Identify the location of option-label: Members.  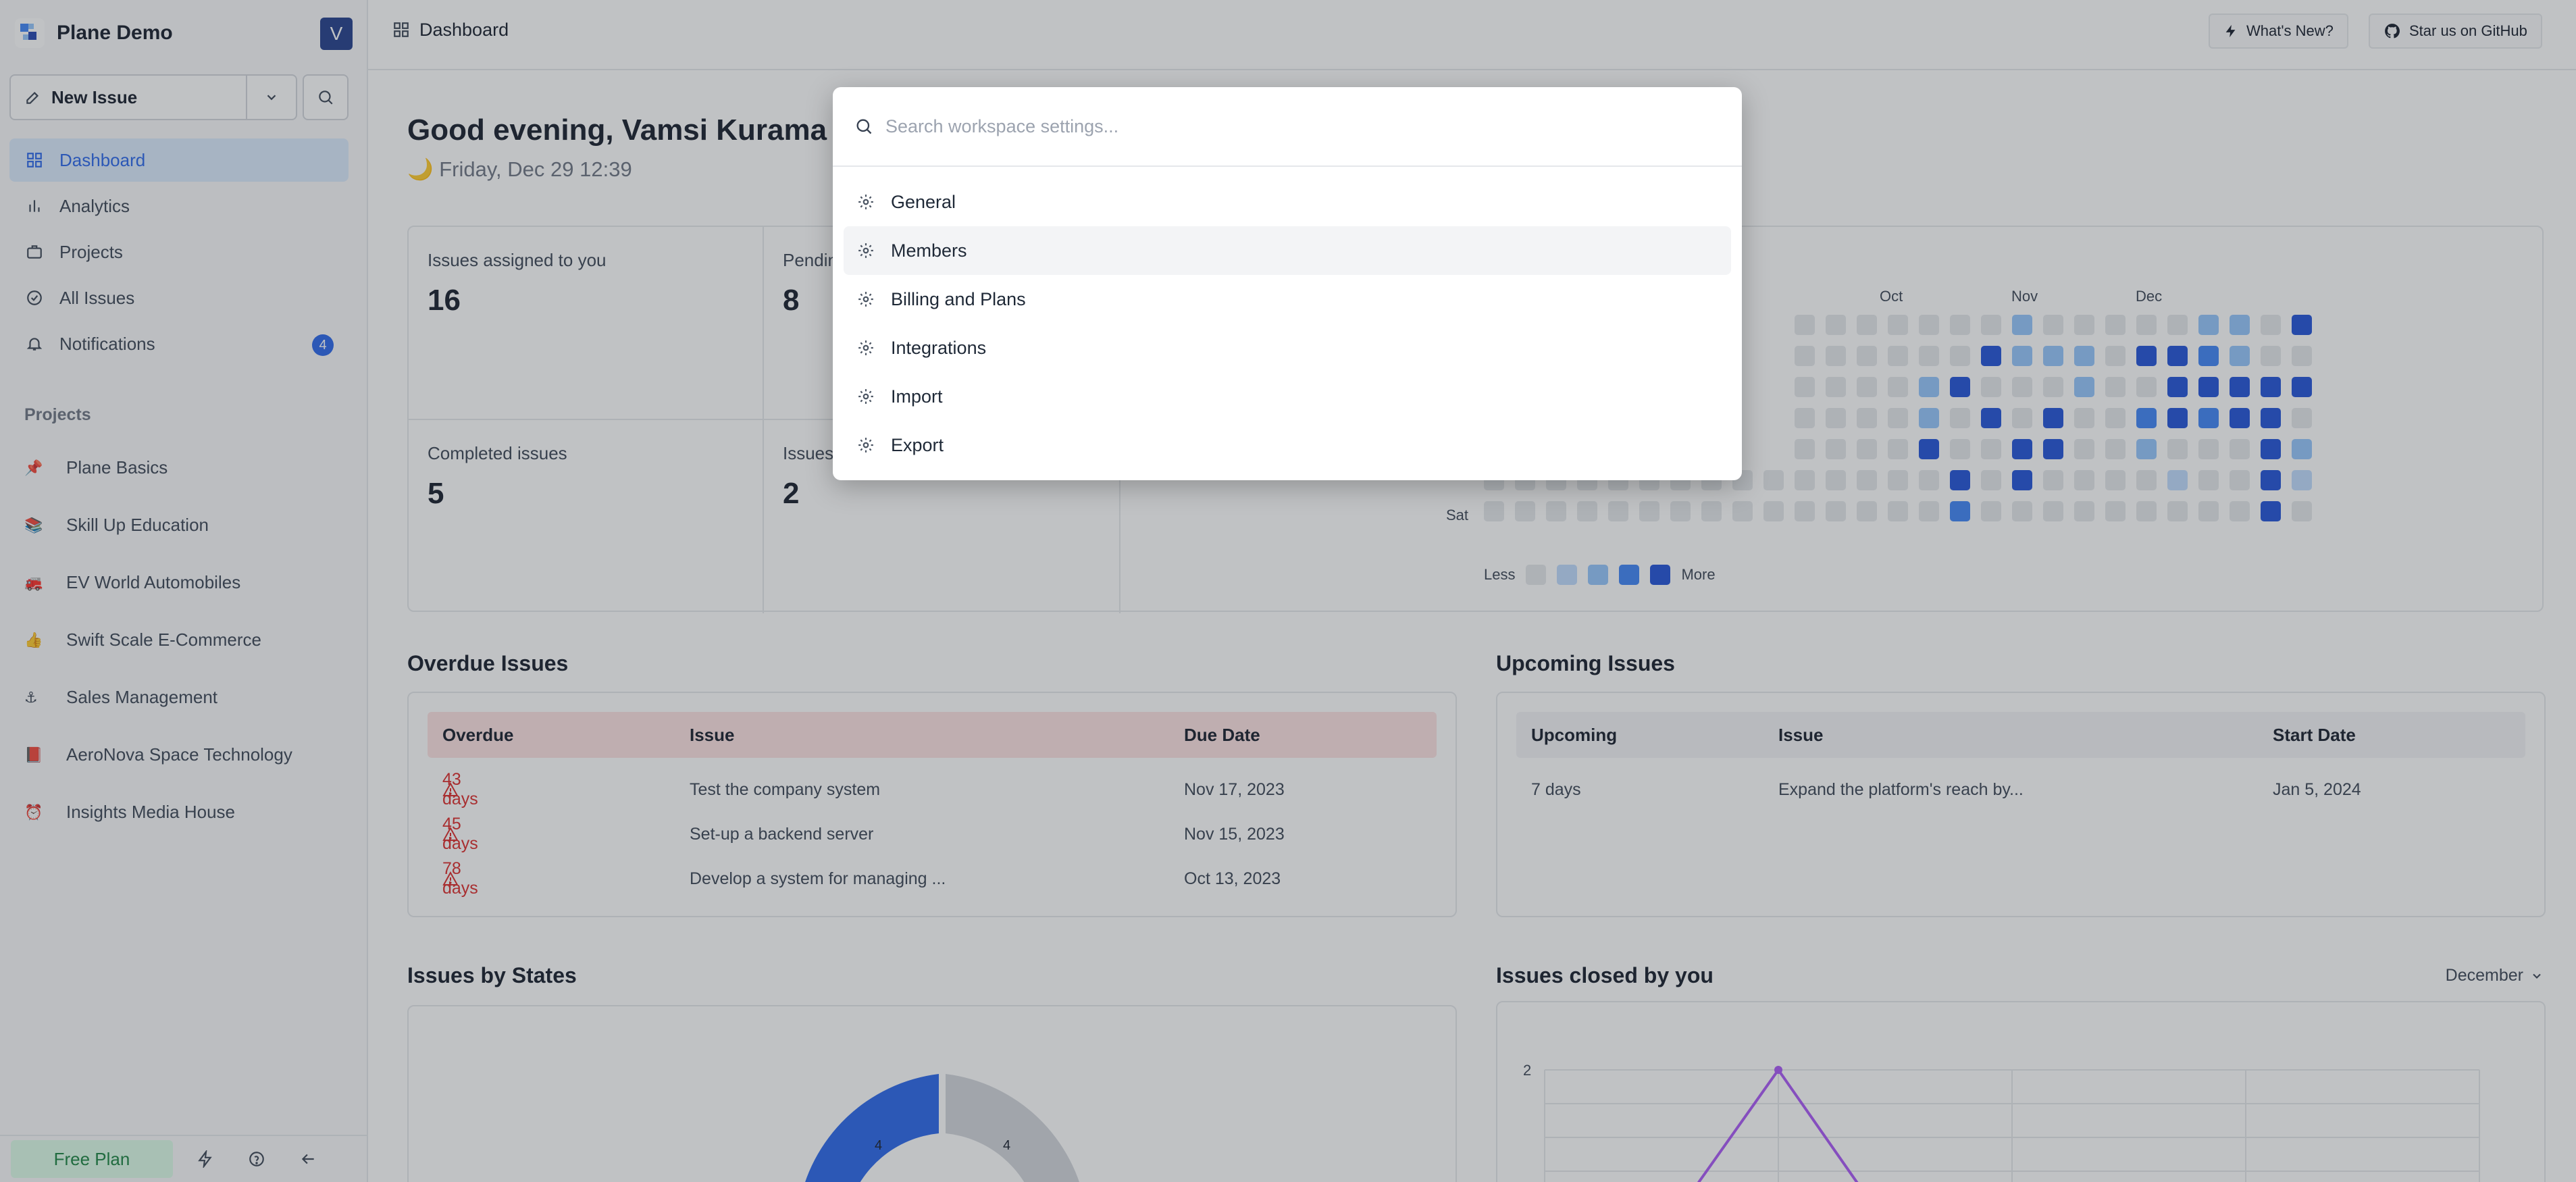
(929, 250).